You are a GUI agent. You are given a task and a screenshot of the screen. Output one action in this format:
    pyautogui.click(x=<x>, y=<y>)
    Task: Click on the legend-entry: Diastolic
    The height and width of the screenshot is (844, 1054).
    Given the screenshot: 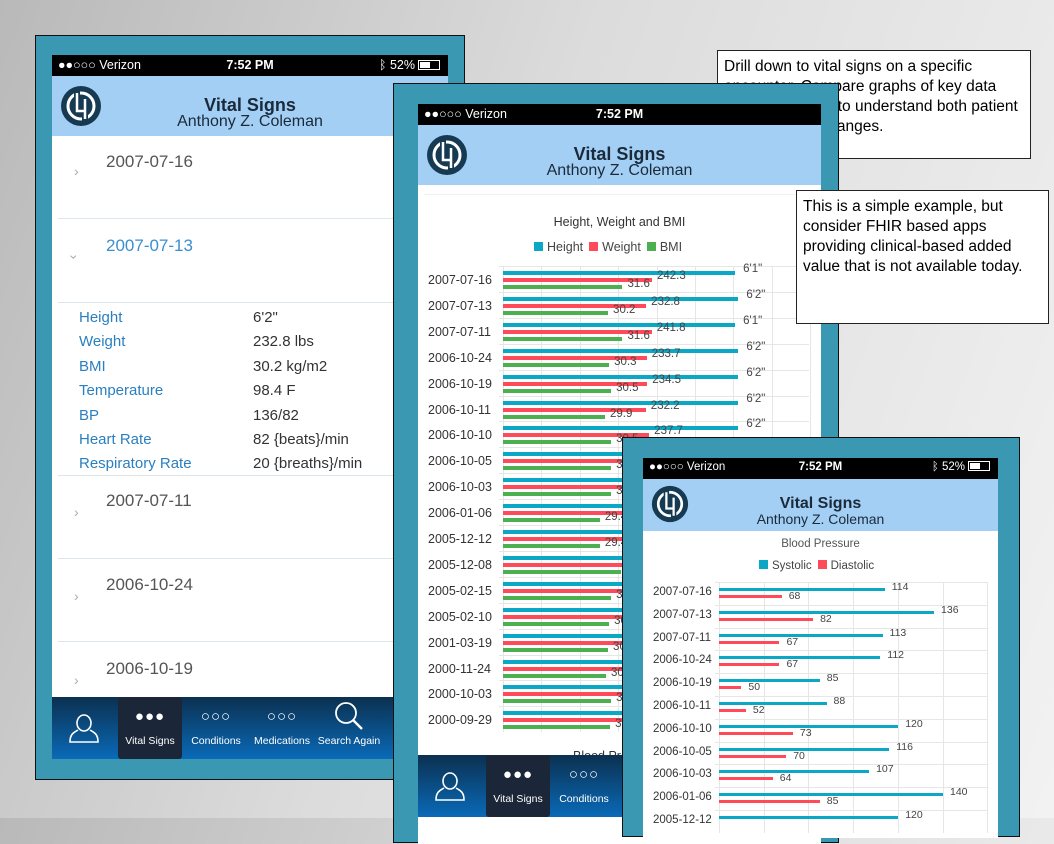 What is the action you would take?
    pyautogui.click(x=852, y=566)
    